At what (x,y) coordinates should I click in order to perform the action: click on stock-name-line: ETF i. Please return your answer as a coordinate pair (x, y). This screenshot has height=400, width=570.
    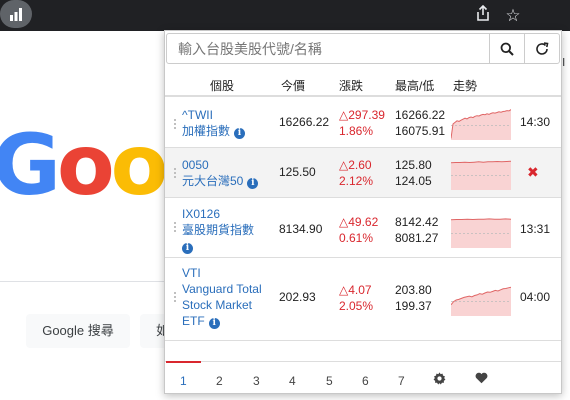
    Looking at the image, I should click on (201, 321).